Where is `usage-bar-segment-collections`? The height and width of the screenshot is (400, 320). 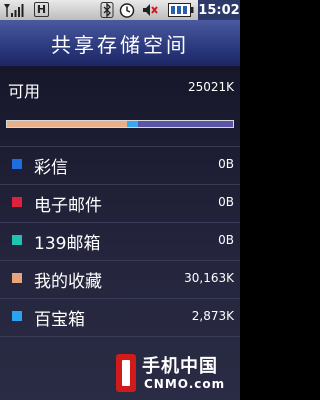 usage-bar-segment-collections is located at coordinates (67, 124).